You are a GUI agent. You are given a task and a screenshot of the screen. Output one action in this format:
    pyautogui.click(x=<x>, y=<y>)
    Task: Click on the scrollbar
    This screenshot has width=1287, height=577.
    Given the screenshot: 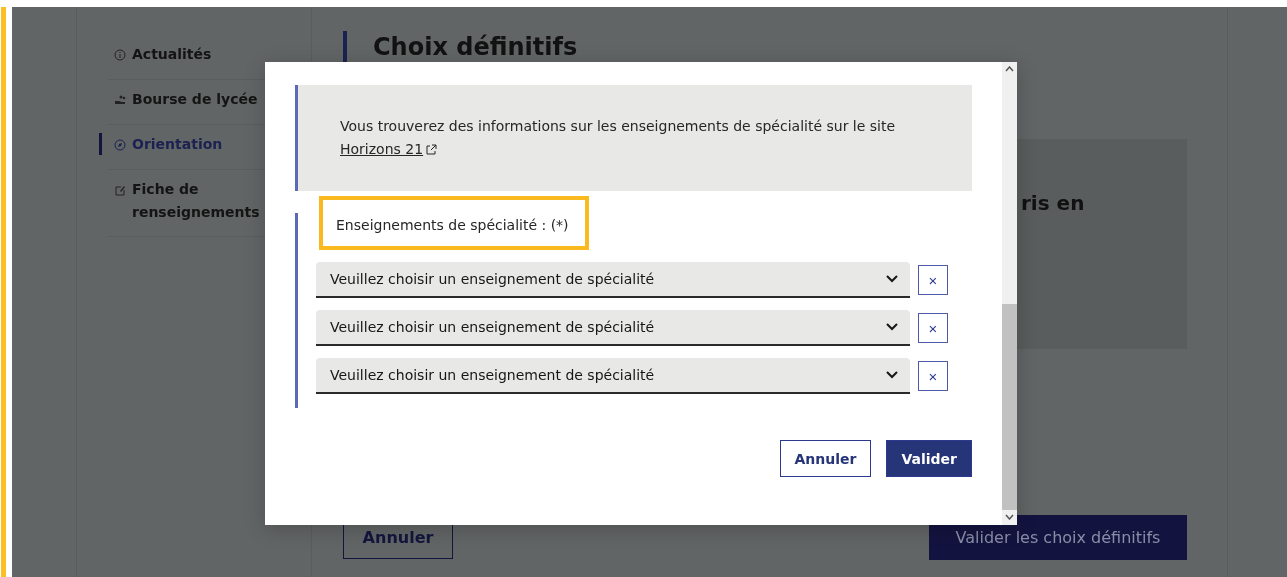 What is the action you would take?
    pyautogui.click(x=1009, y=293)
    